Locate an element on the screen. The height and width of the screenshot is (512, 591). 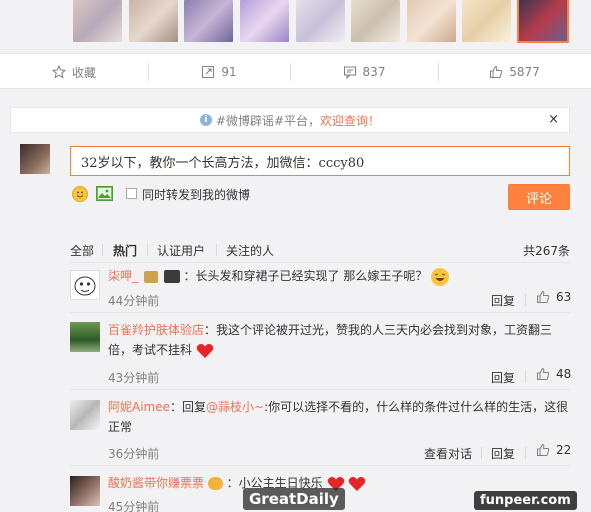
watermark-right: funpeer.com is located at coordinates (525, 500).